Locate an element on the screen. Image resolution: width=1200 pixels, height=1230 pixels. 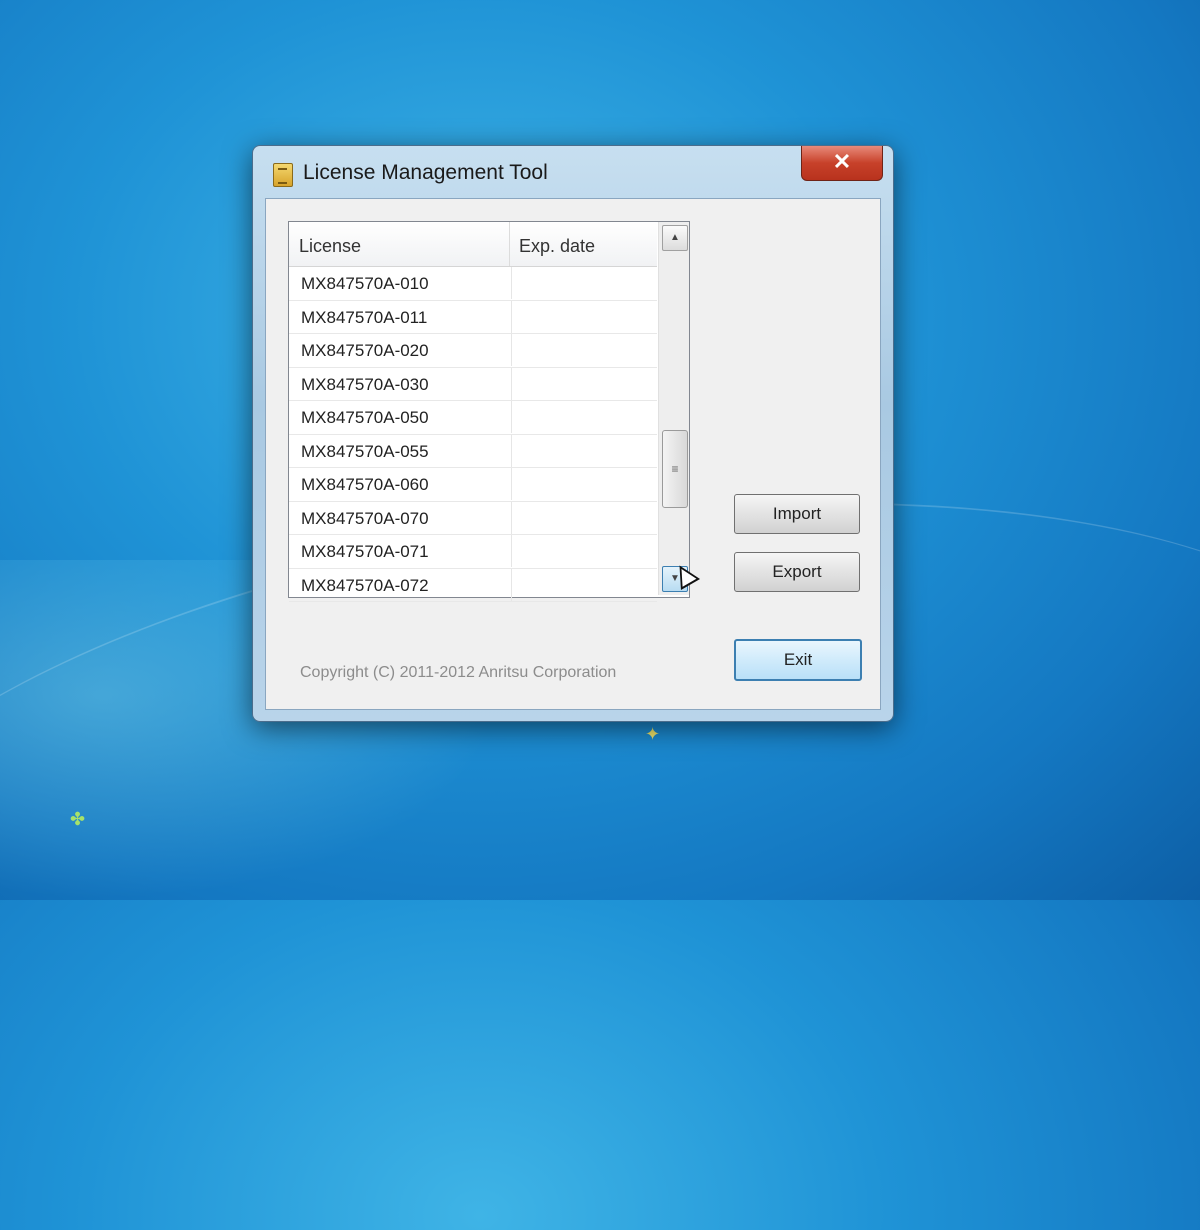
table-row: MX847570A-071 is located at coordinates (473, 552).